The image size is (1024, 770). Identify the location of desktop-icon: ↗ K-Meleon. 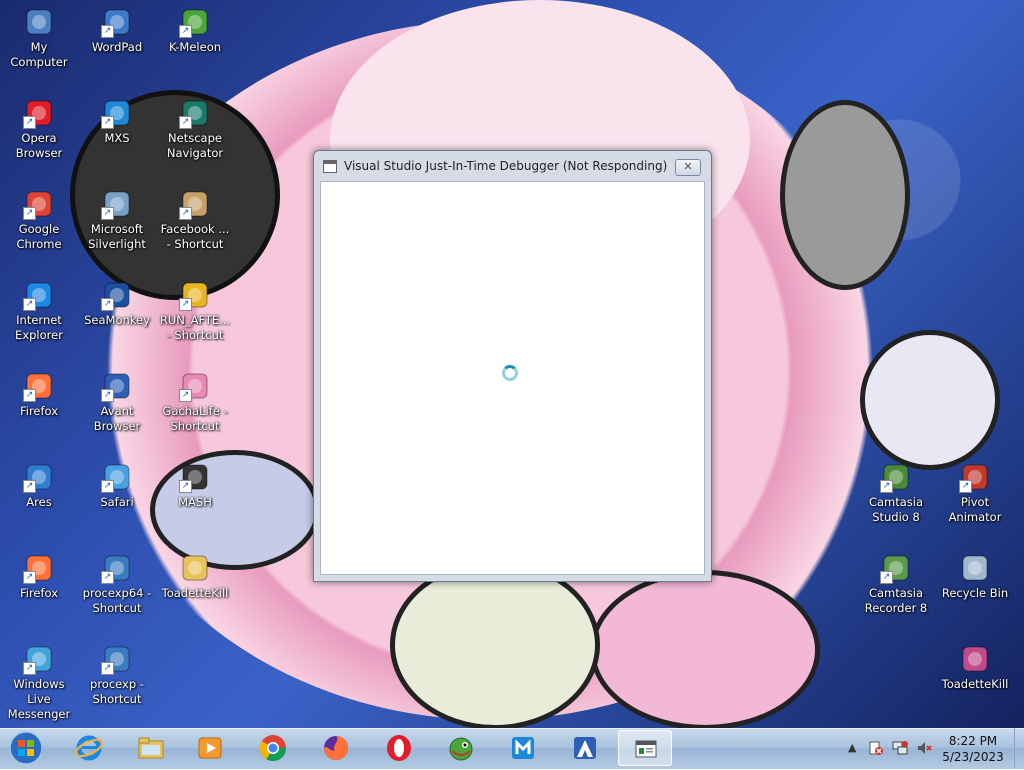
(195, 30).